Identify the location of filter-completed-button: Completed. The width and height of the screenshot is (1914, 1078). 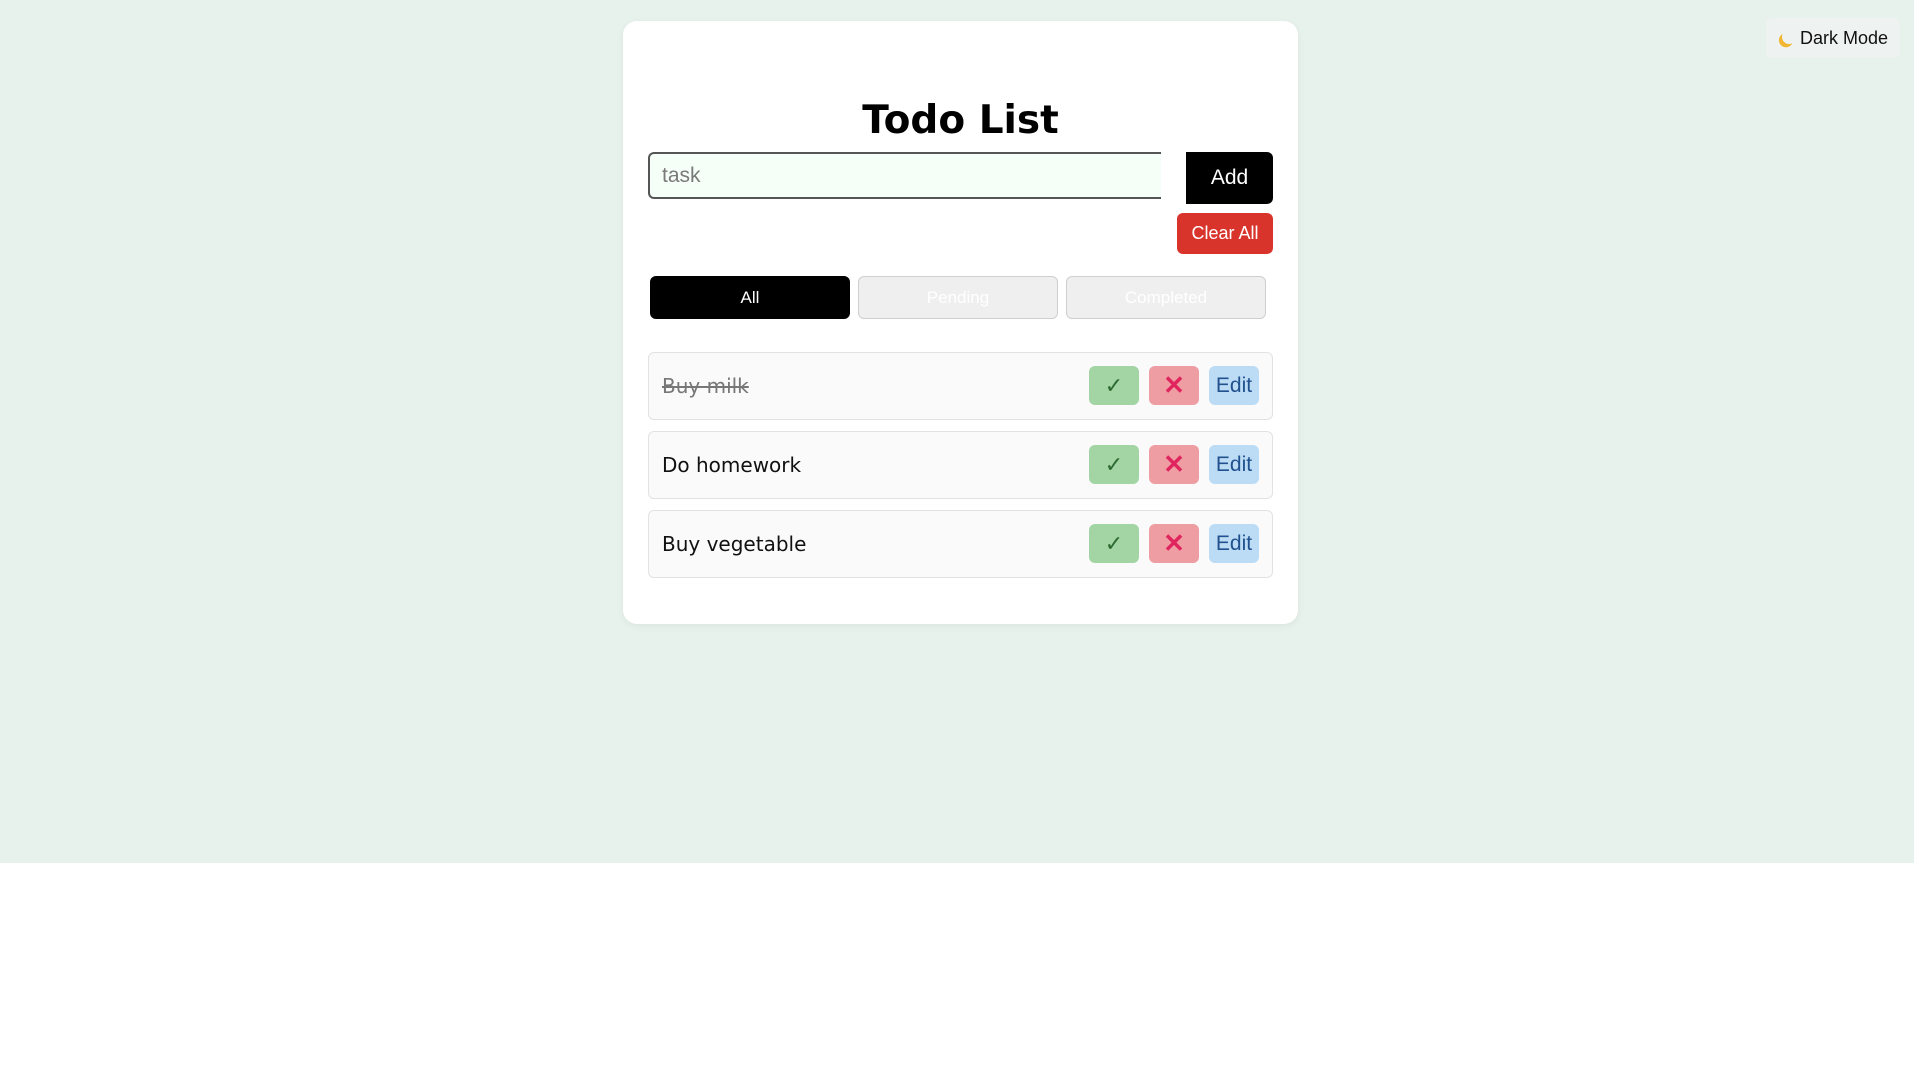
(1166, 297).